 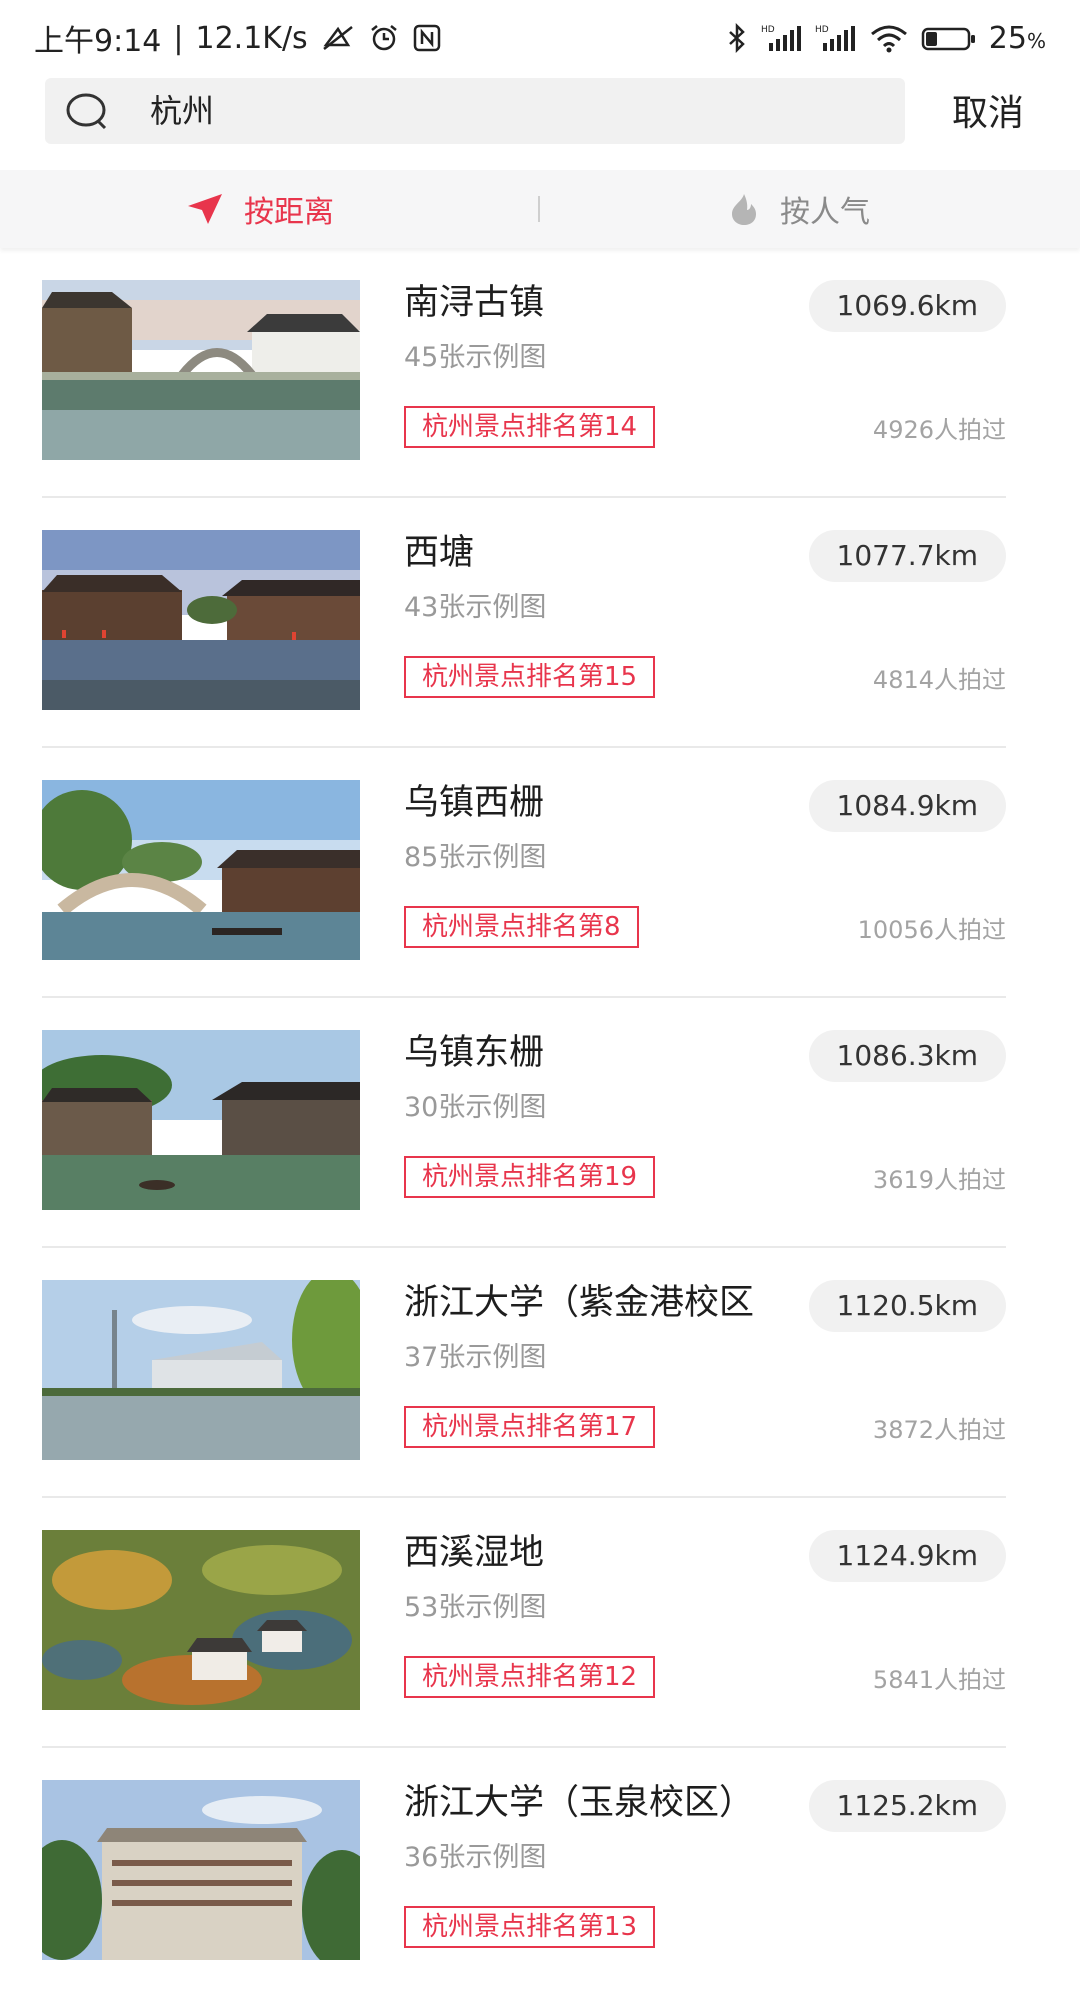 I want to click on spot-title: 浙江大学（紫金港校区, so click(x=579, y=1303).